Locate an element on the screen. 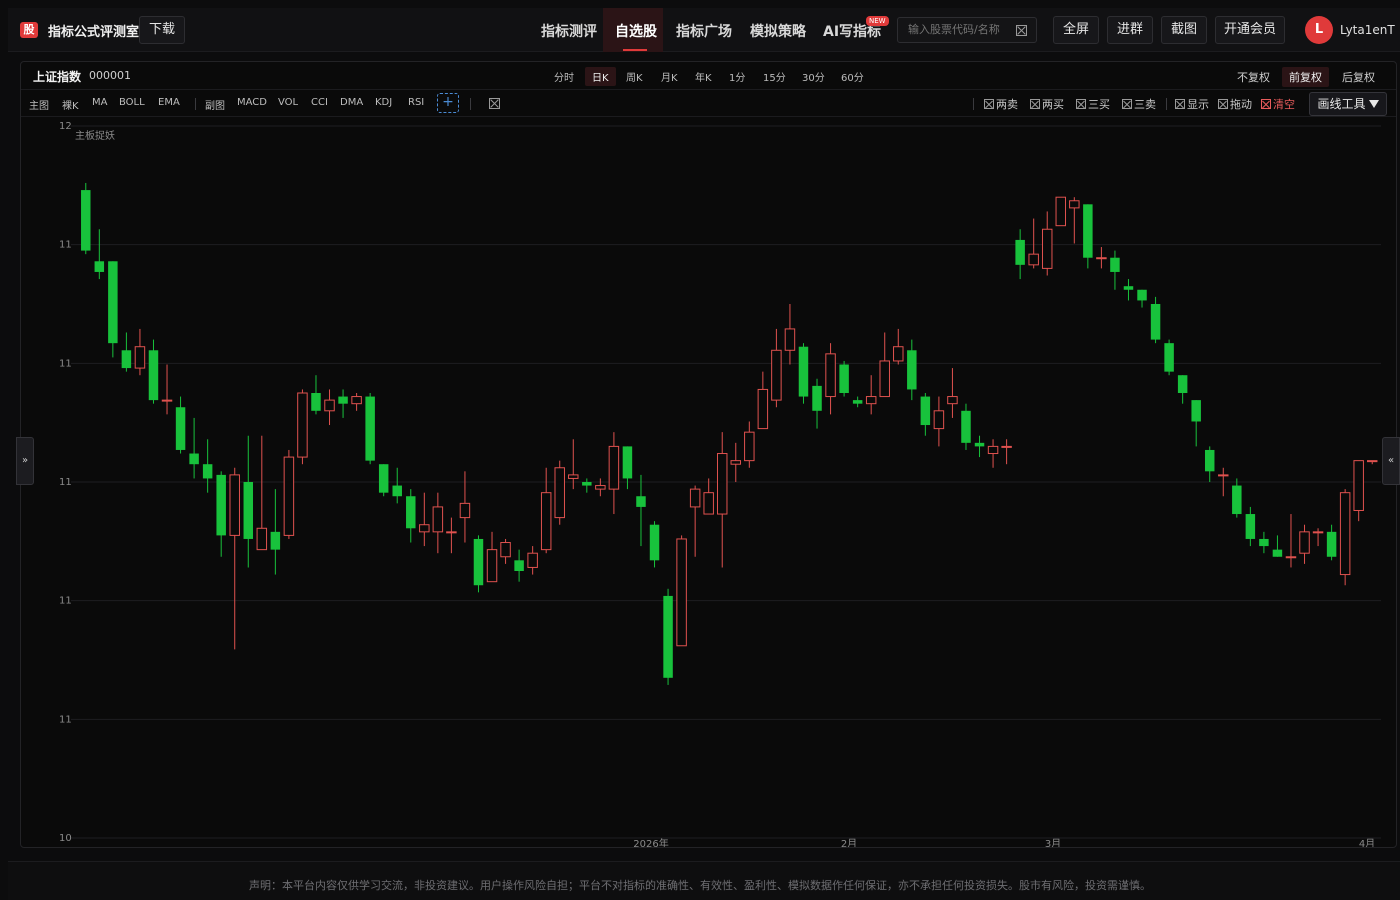 Image resolution: width=1400 pixels, height=900 pixels. nav-indicator-square: 指标广场 is located at coordinates (704, 31).